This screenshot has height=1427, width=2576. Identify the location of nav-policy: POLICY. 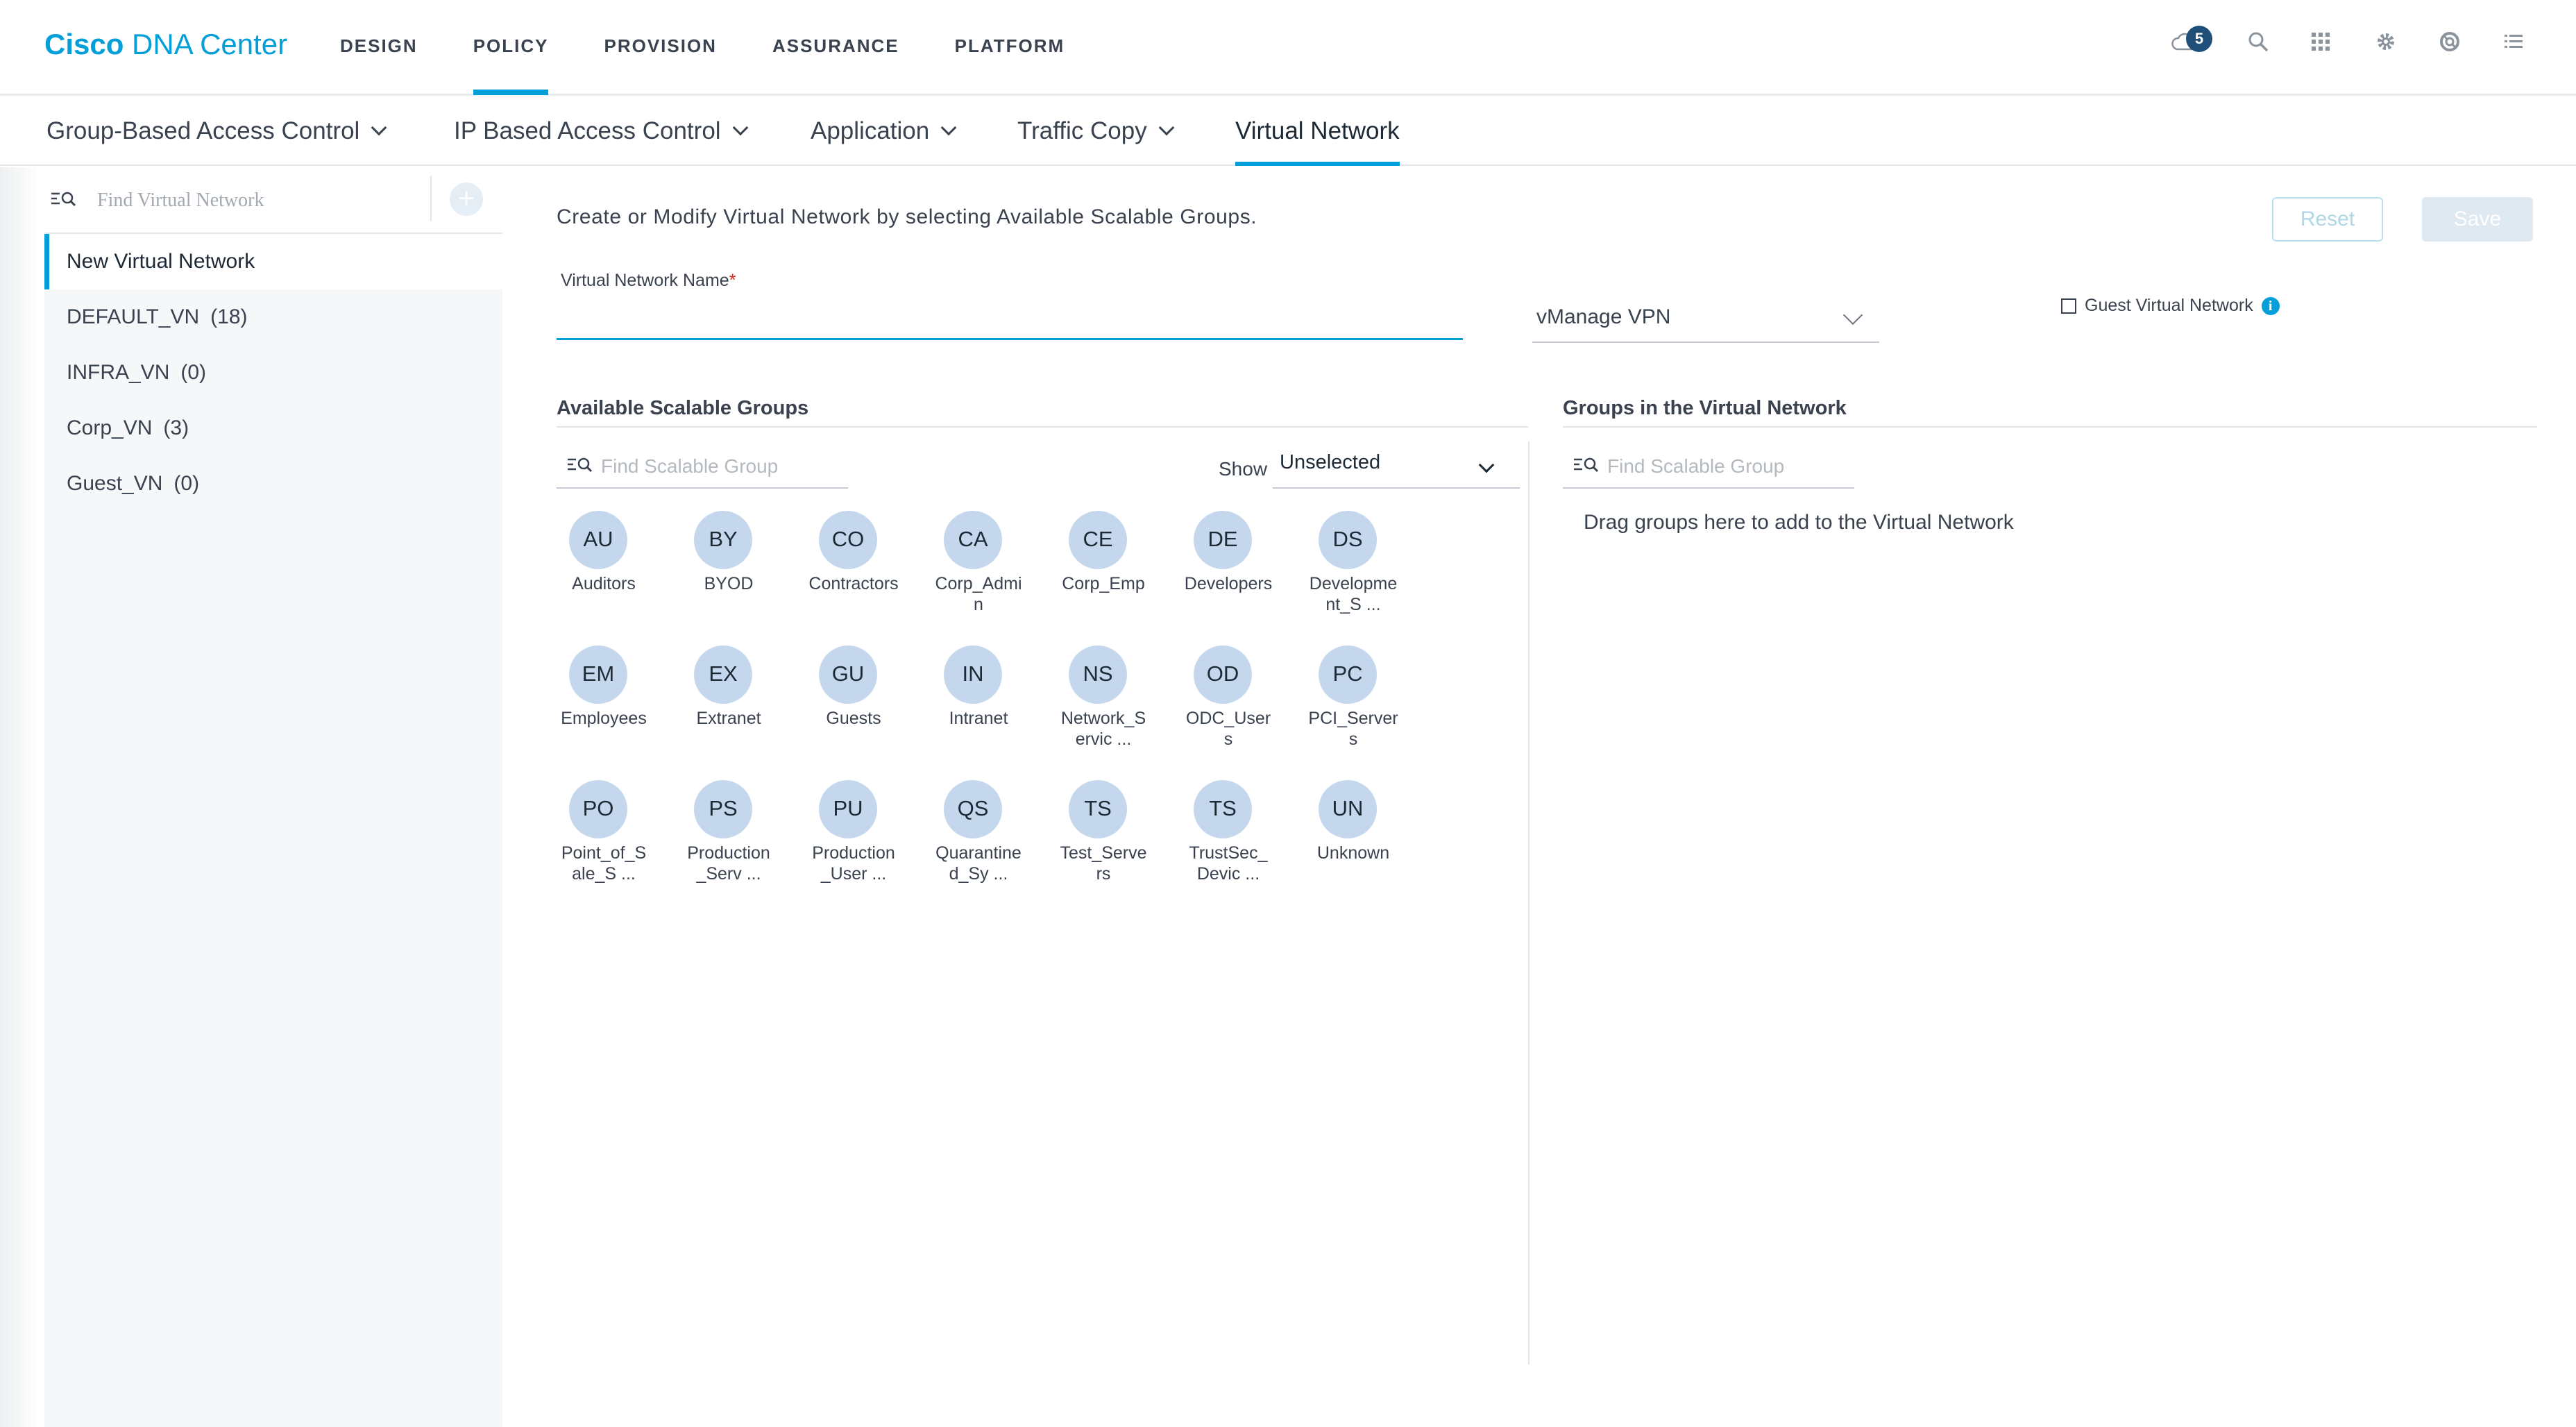
(511, 47).